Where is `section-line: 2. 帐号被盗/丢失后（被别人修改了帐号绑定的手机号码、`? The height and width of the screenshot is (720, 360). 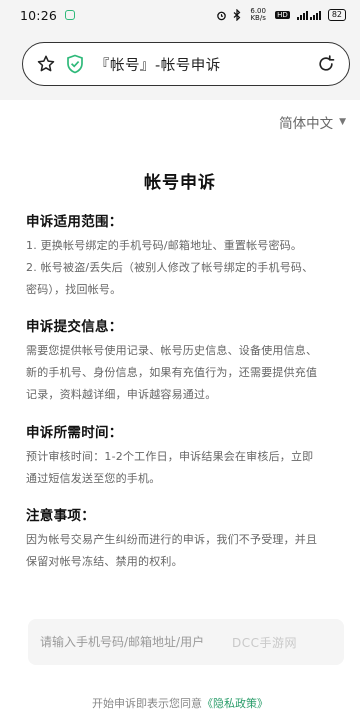
section-line: 2. 帐号被盗/丢失后（被别人修改了帐号绑定的手机号码、 is located at coordinates (170, 267).